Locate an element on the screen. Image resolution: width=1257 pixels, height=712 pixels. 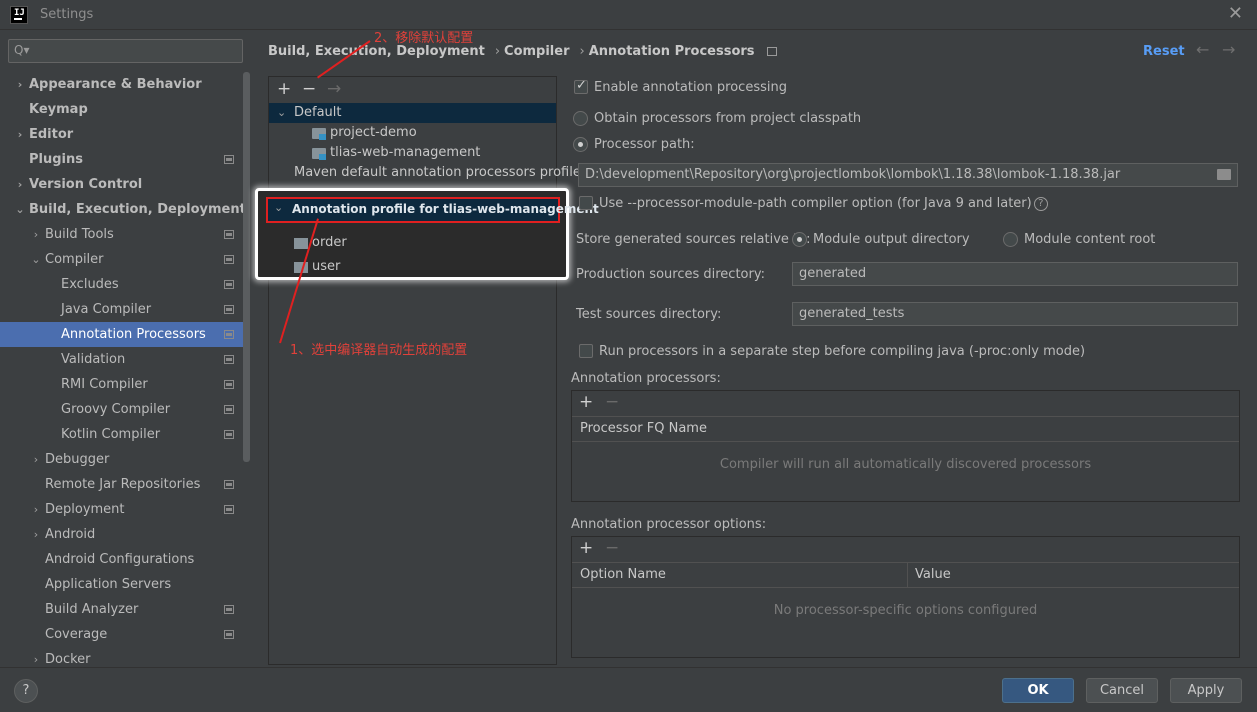
sidebar-item-label: RMI Compiler is located at coordinates (104, 384).